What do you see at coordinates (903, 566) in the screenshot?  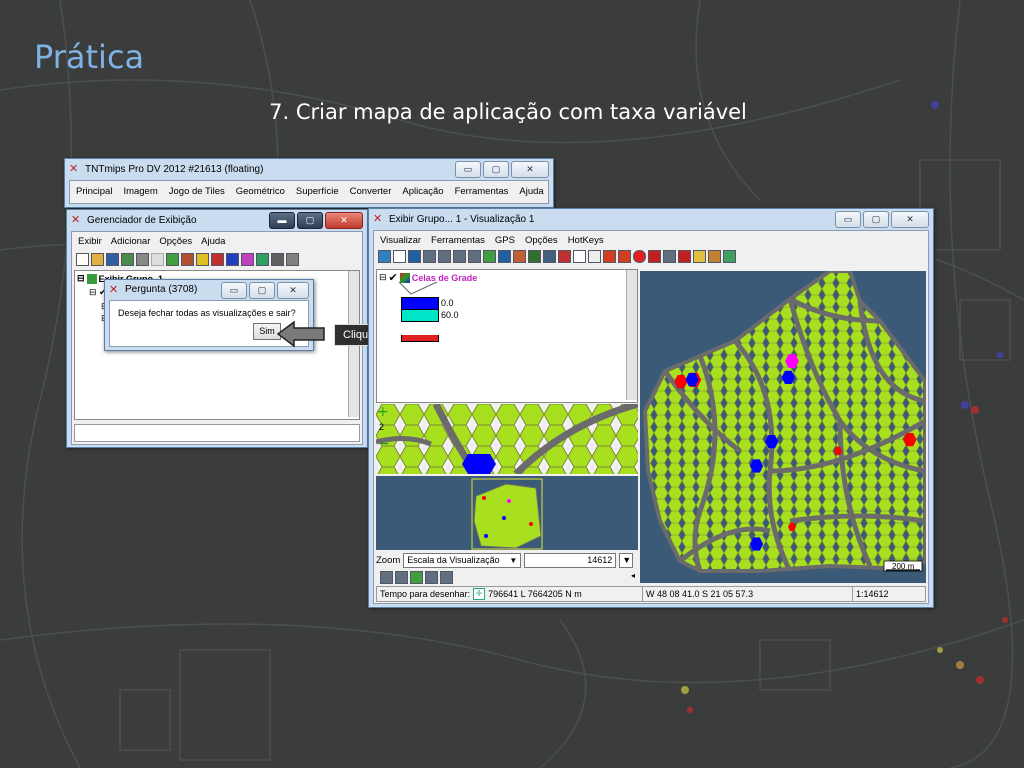 I see `scale-bar-label: 200 m` at bounding box center [903, 566].